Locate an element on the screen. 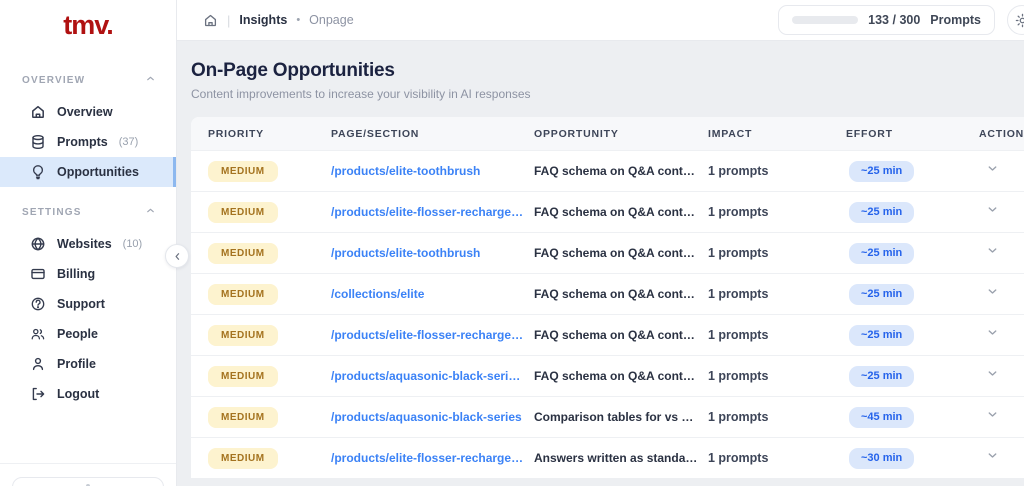  effort-cell: ~45 min is located at coordinates (912, 417).